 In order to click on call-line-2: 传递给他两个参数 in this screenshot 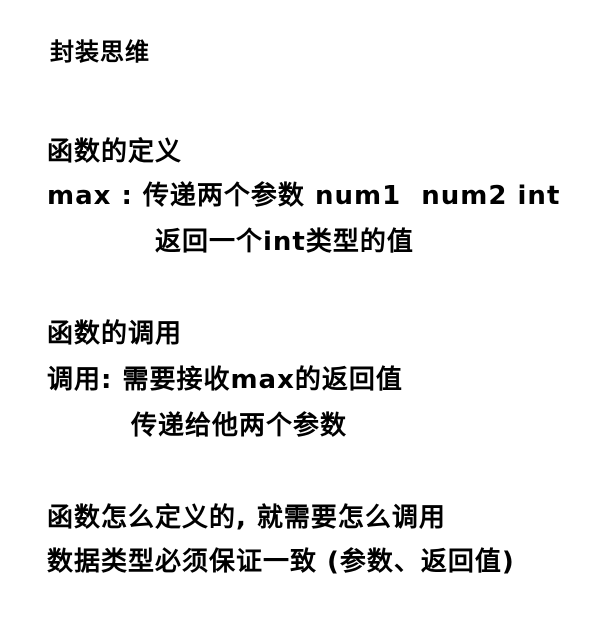, I will do `click(239, 426)`.